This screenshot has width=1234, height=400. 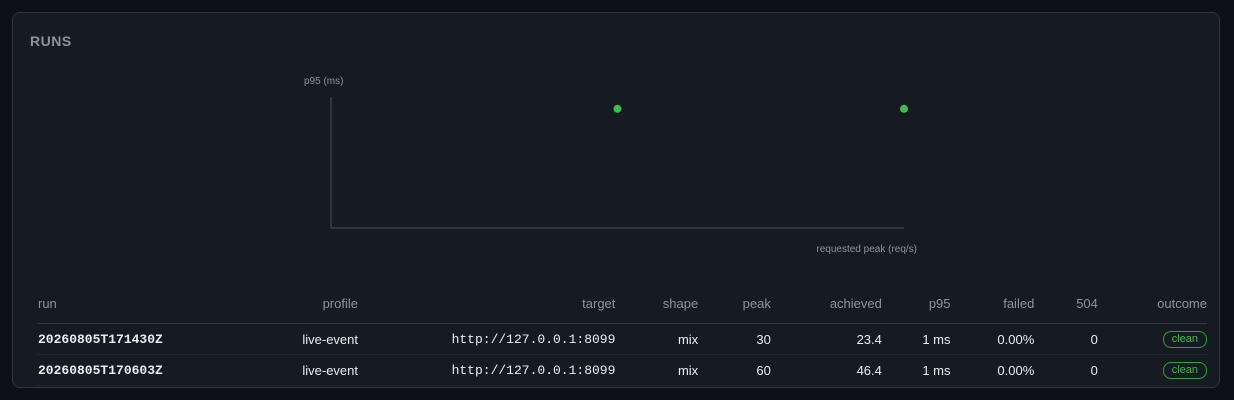 I want to click on peak-cell: 30, so click(x=734, y=339).